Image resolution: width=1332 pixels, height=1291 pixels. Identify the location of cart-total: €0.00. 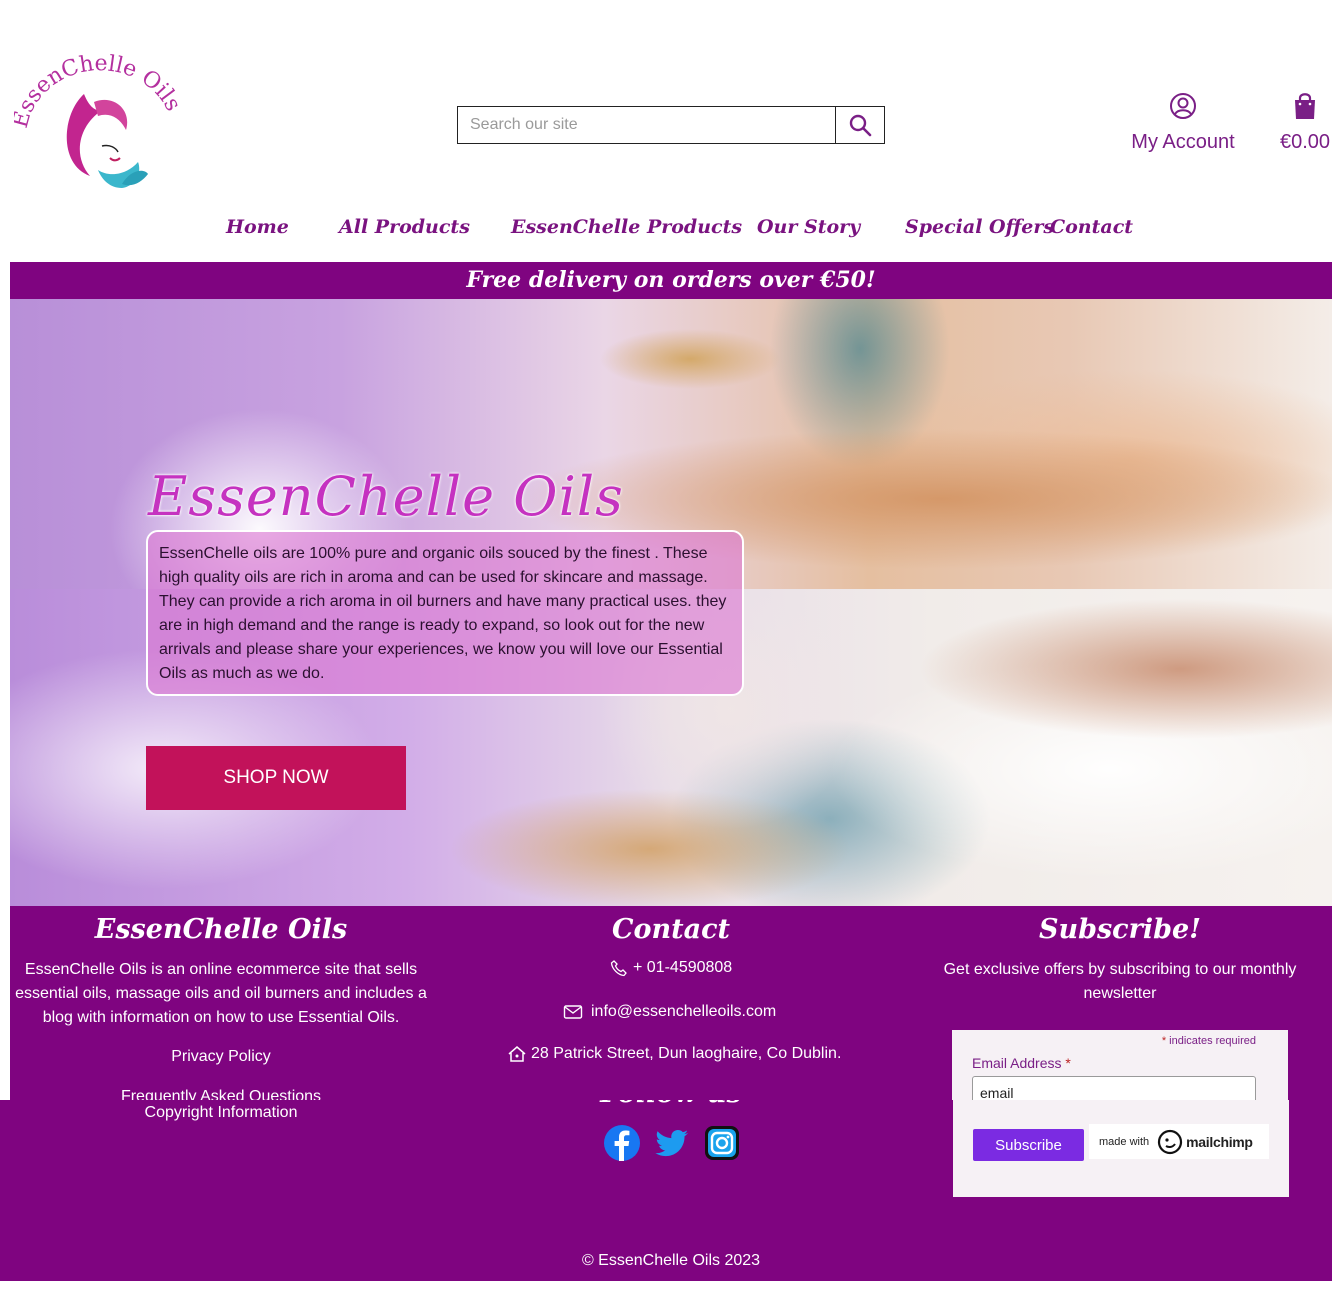
(1305, 142).